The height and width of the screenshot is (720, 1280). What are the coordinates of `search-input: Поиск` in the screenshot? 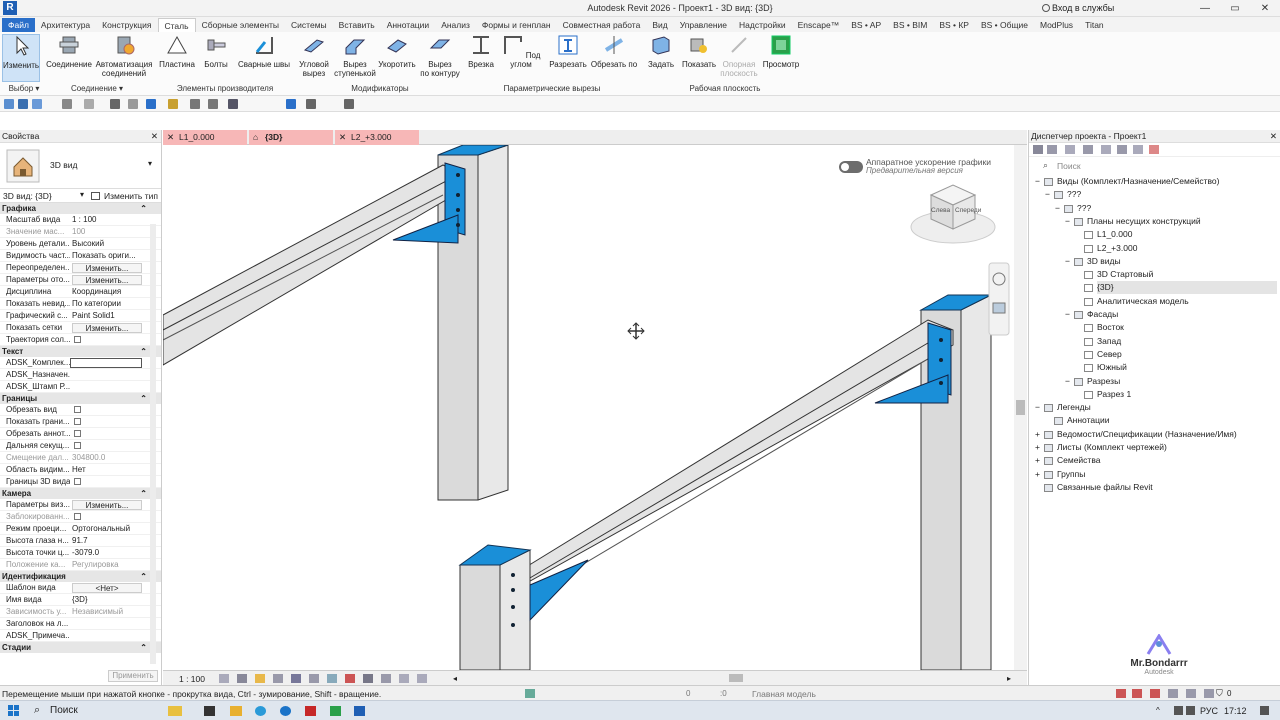 It's located at (1069, 166).